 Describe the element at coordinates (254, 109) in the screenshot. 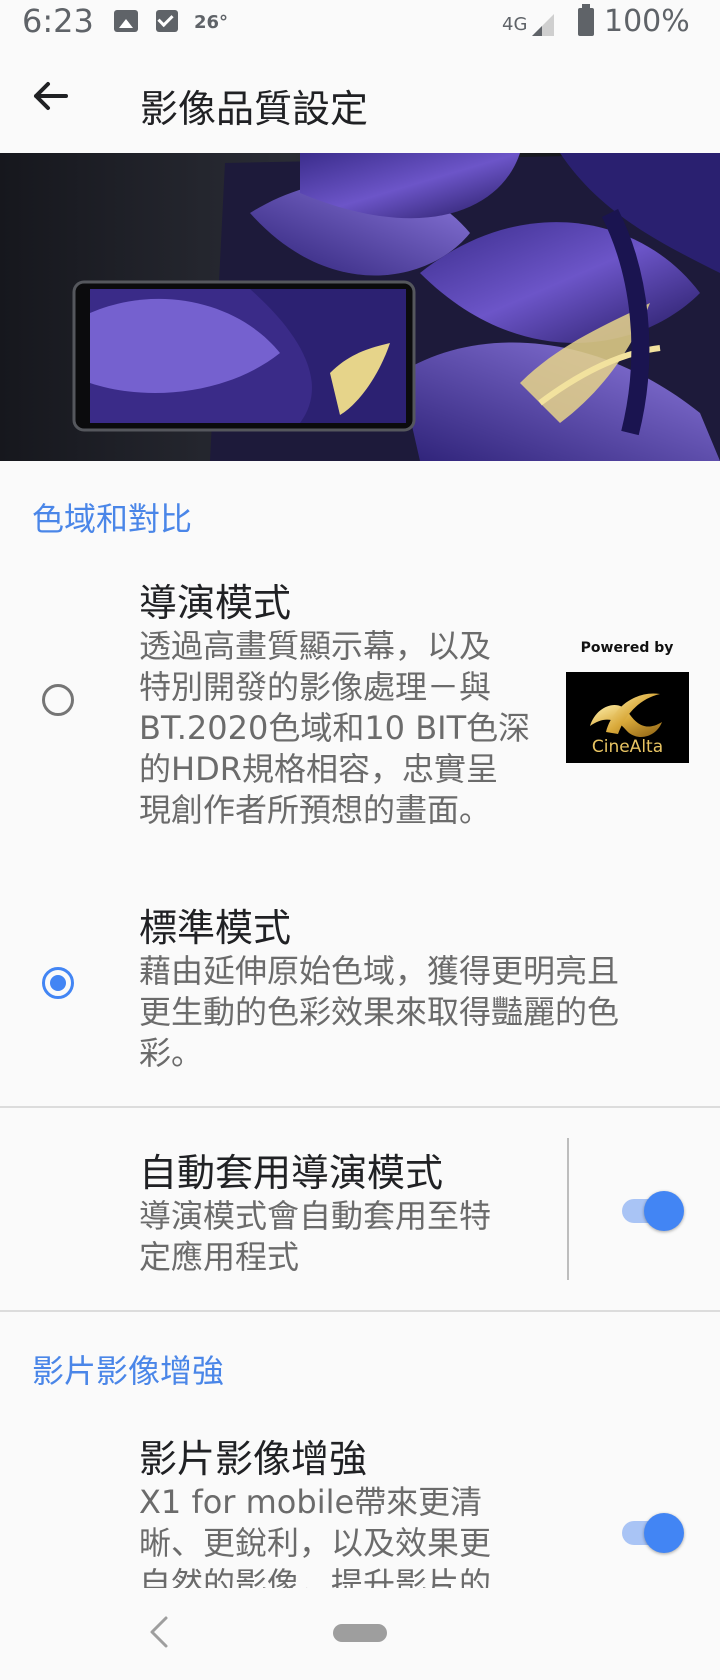

I see `page-title: 影像品質設定` at that location.